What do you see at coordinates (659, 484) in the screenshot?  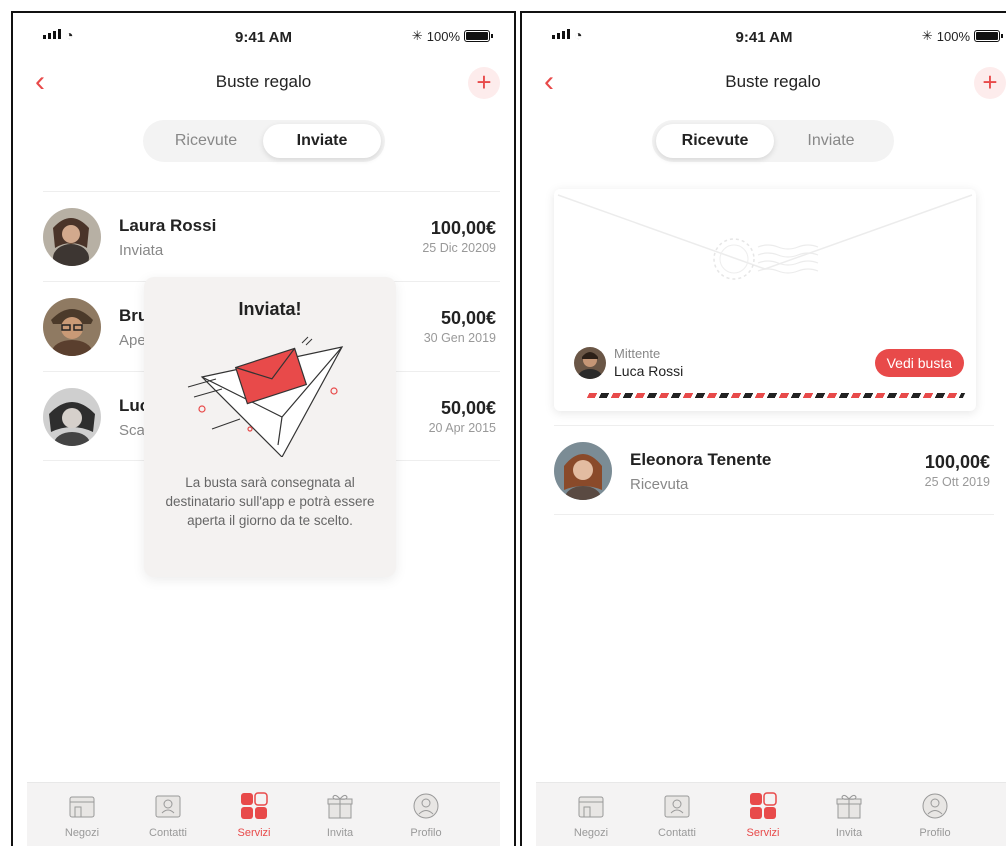 I see `status-label: Ricevuta` at bounding box center [659, 484].